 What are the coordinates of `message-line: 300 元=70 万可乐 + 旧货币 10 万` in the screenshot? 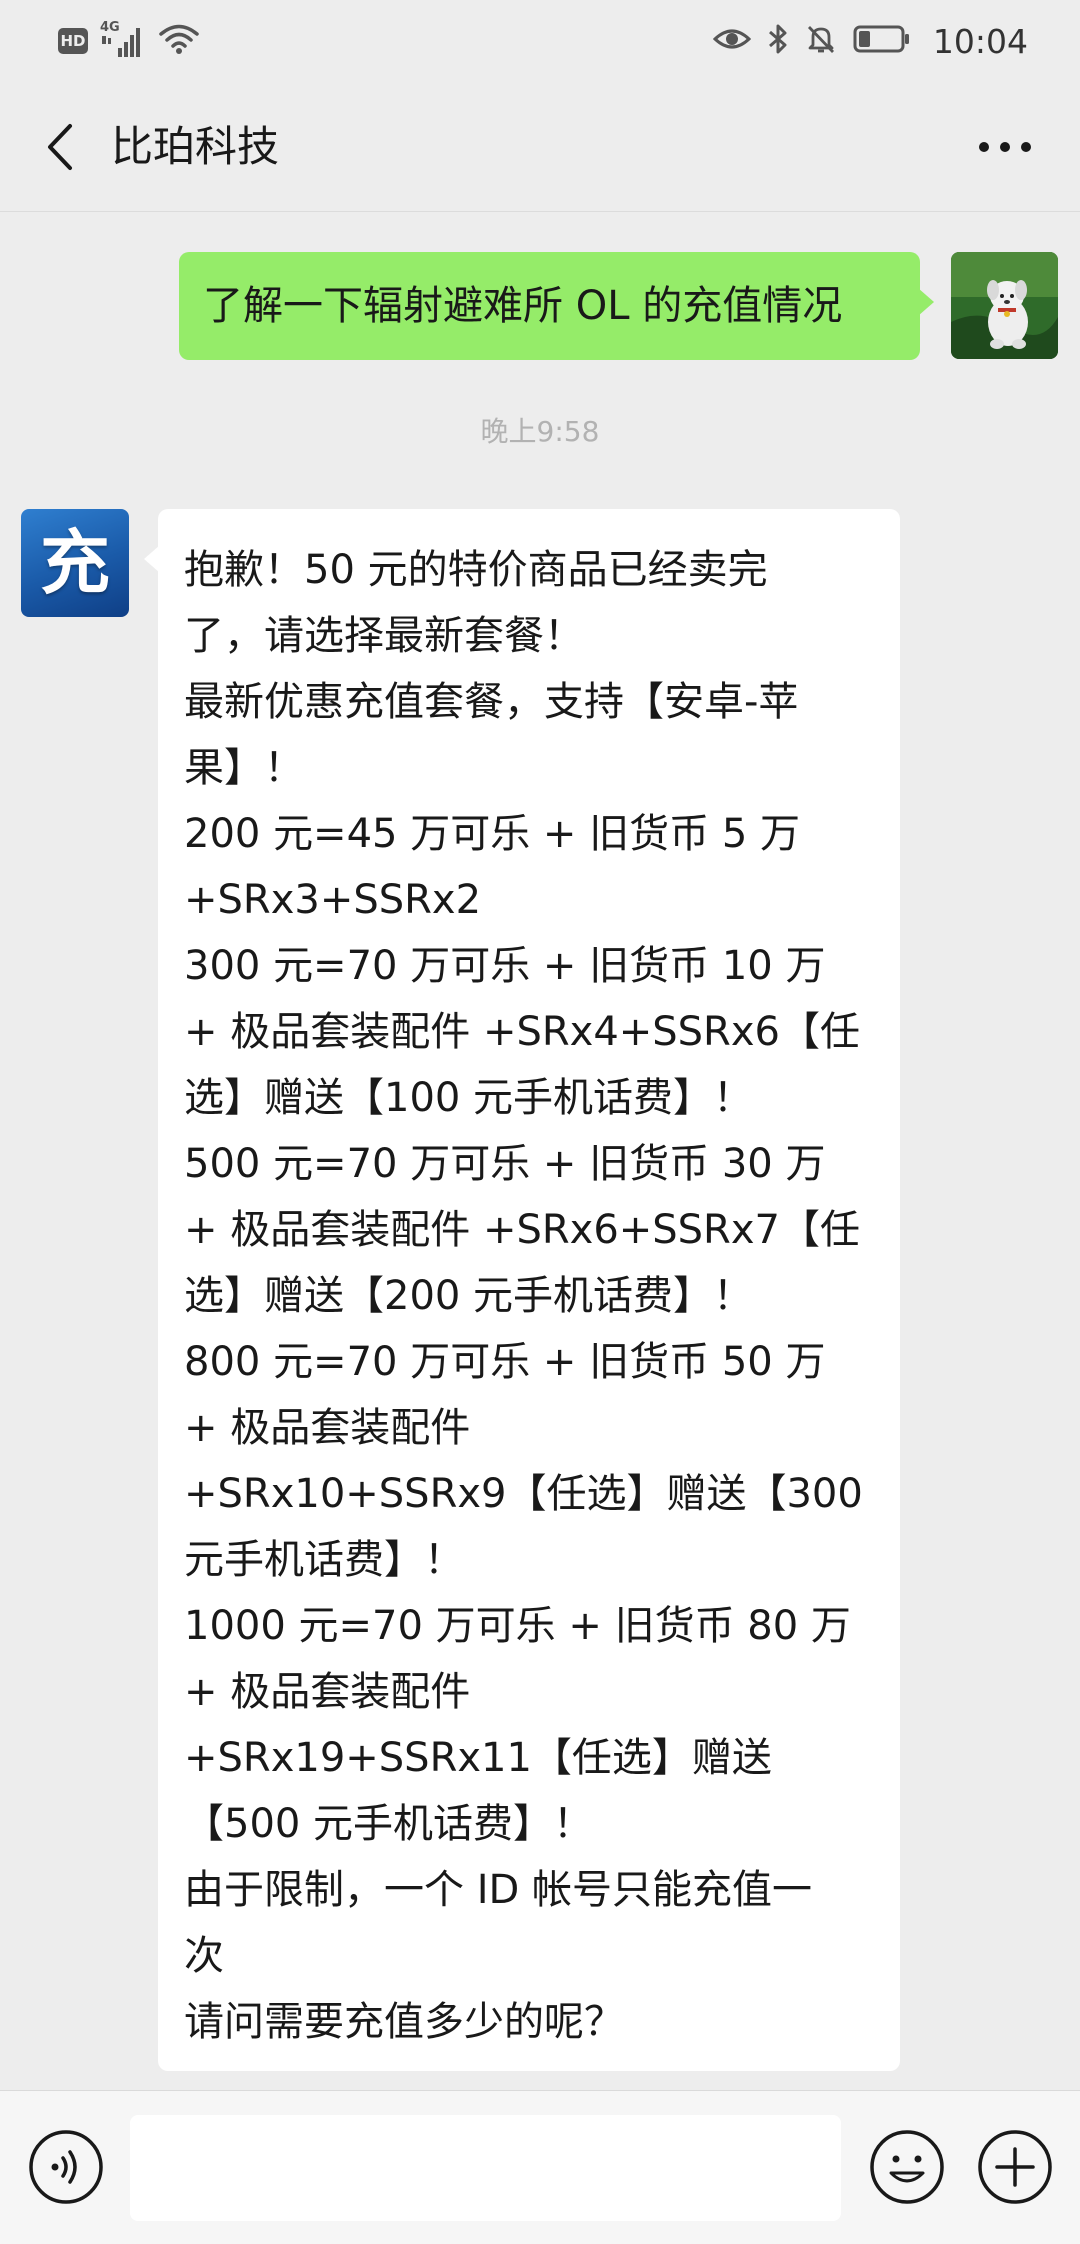 It's located at (505, 966).